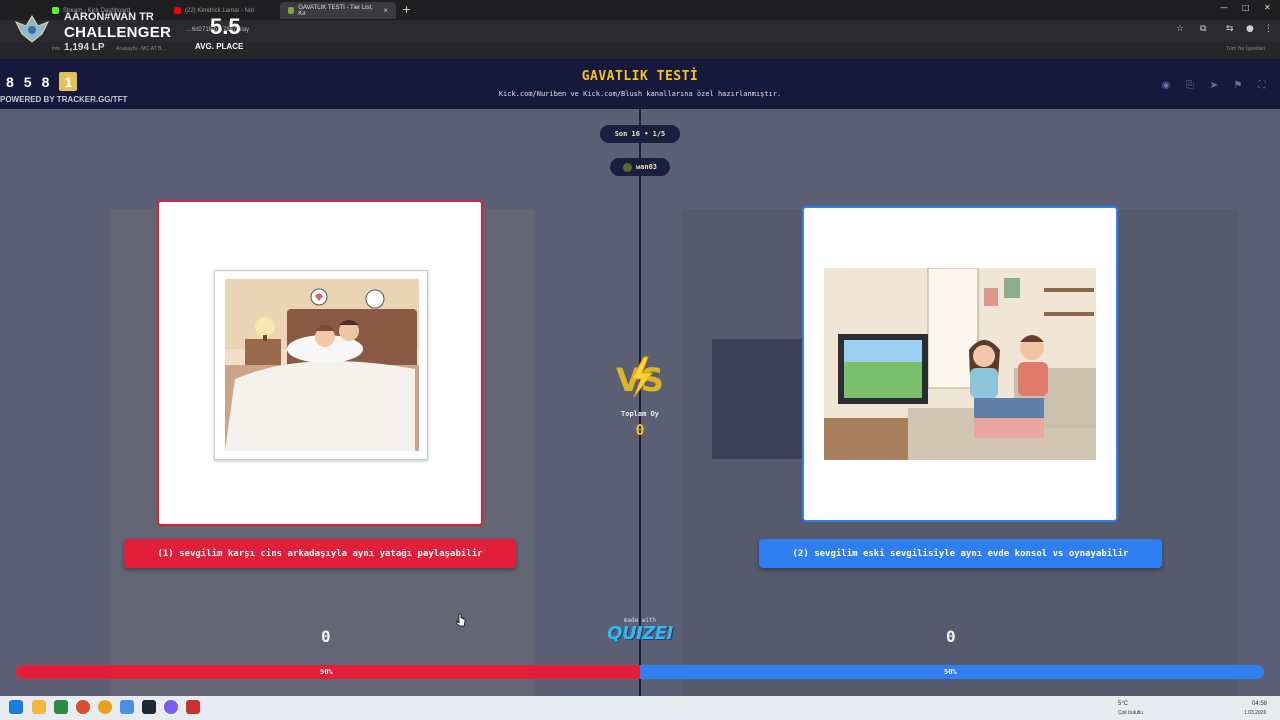  Describe the element at coordinates (55, 10) in the screenshot. I see `kick-icon` at that location.